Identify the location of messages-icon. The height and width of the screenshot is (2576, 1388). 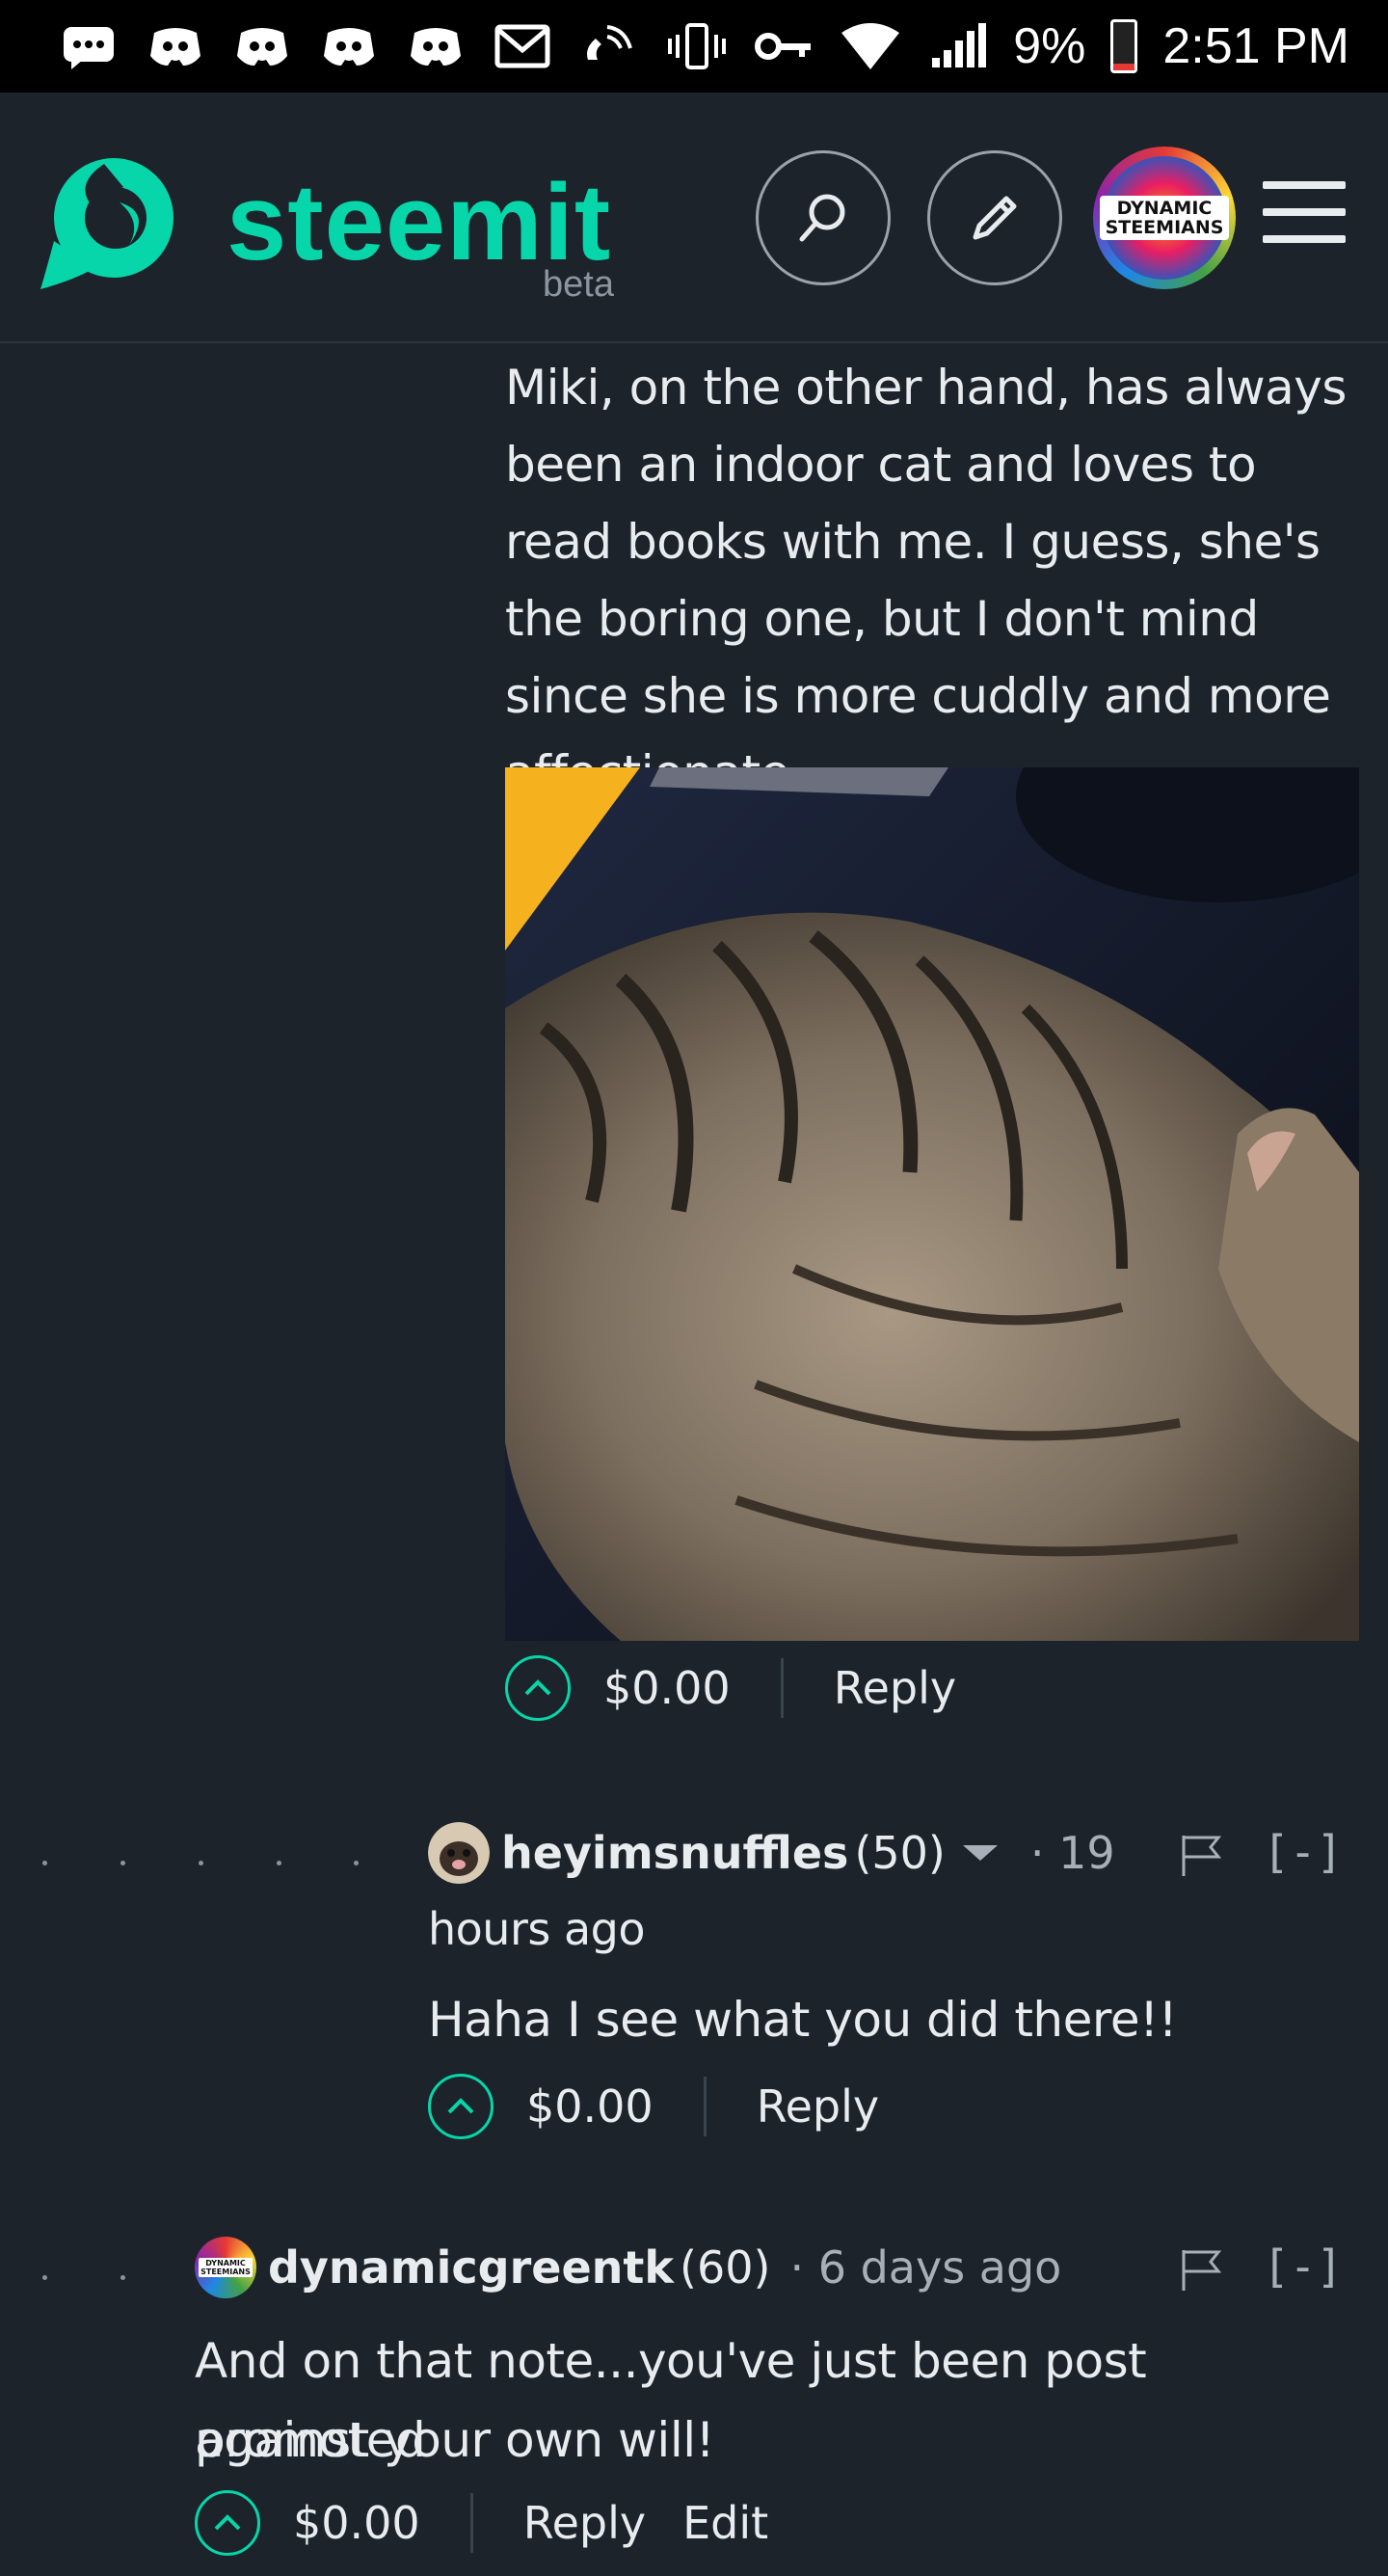
(89, 46).